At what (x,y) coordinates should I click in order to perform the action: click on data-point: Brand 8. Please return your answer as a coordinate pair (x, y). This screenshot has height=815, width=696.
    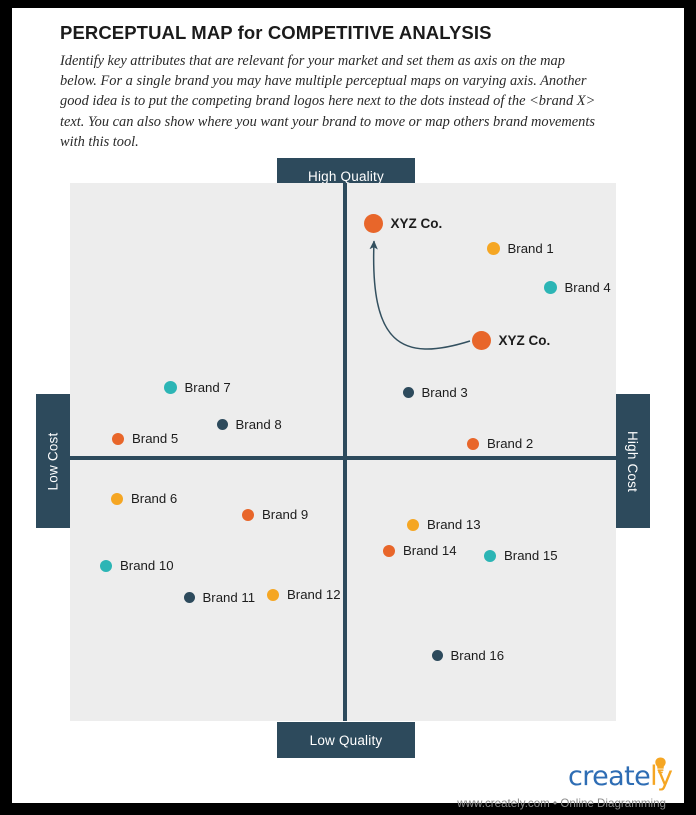
    Looking at the image, I should click on (249, 424).